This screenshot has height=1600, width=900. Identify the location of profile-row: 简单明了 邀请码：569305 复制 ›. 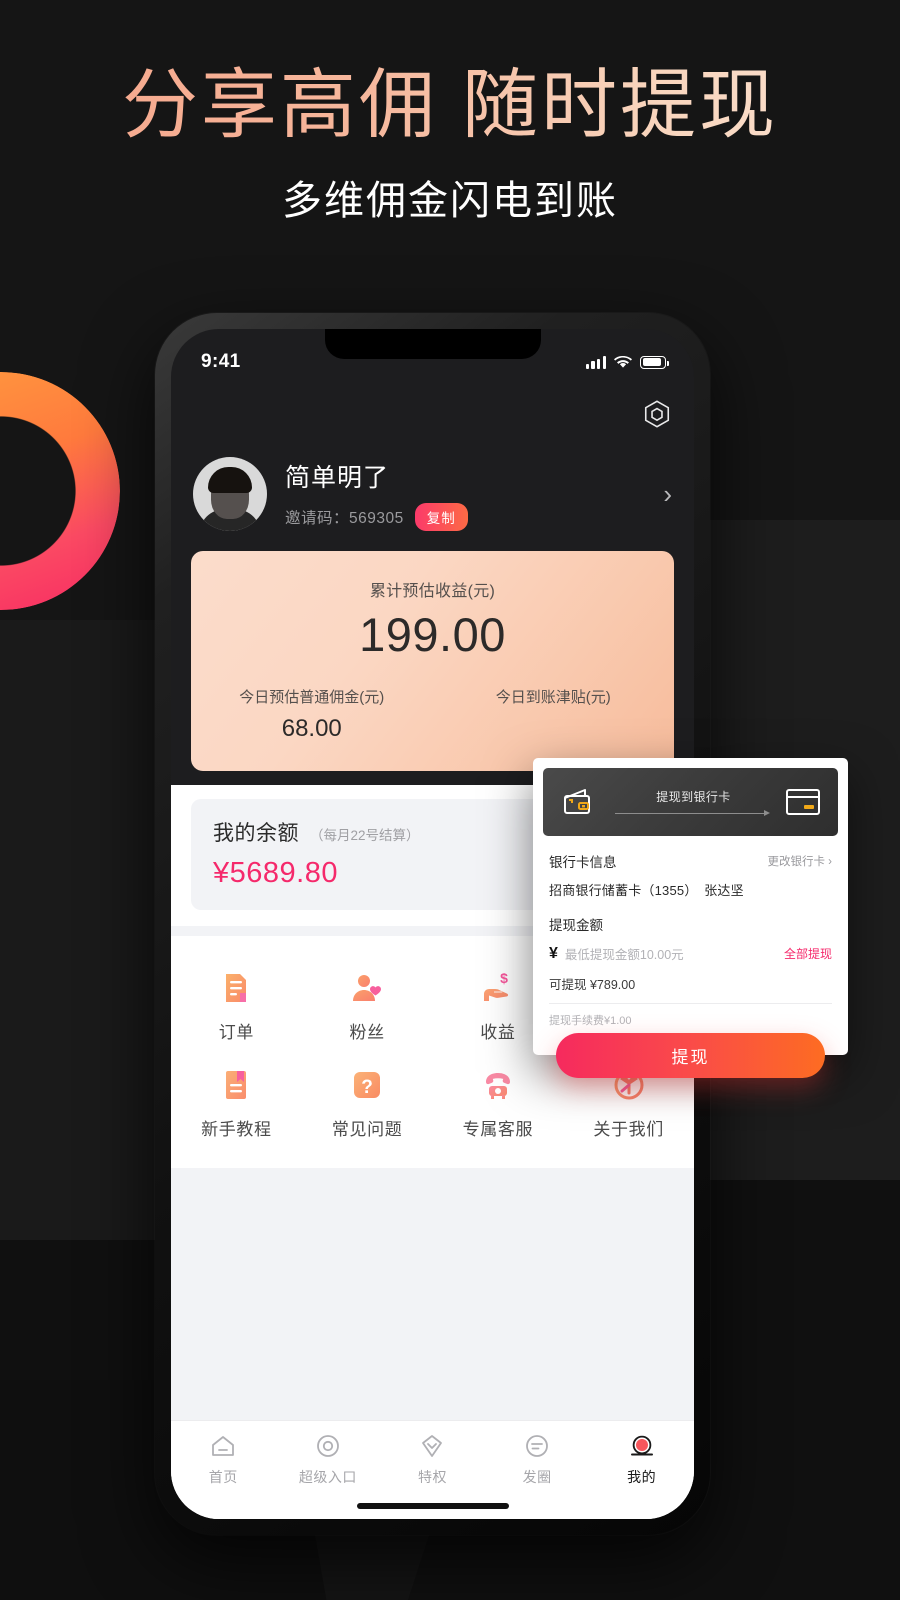
(432, 496).